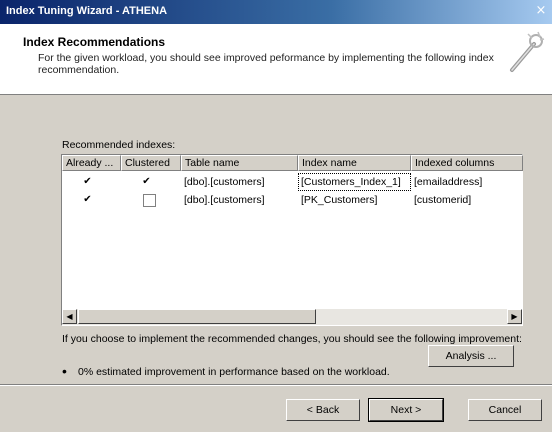 This screenshot has width=552, height=432. What do you see at coordinates (354, 182) in the screenshot?
I see `index-name-cell: [Customers_Index_1]` at bounding box center [354, 182].